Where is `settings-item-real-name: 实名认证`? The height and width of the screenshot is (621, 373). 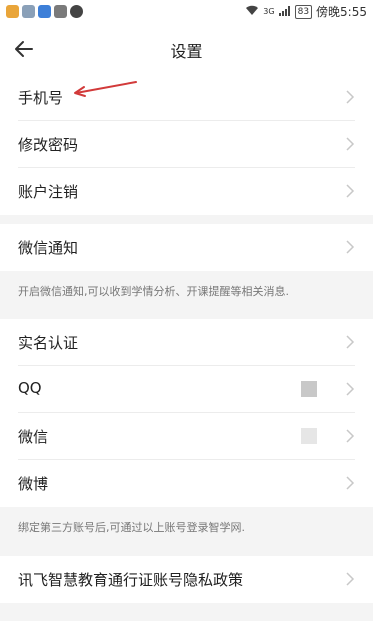
settings-item-real-name: 实名认证 is located at coordinates (186, 342).